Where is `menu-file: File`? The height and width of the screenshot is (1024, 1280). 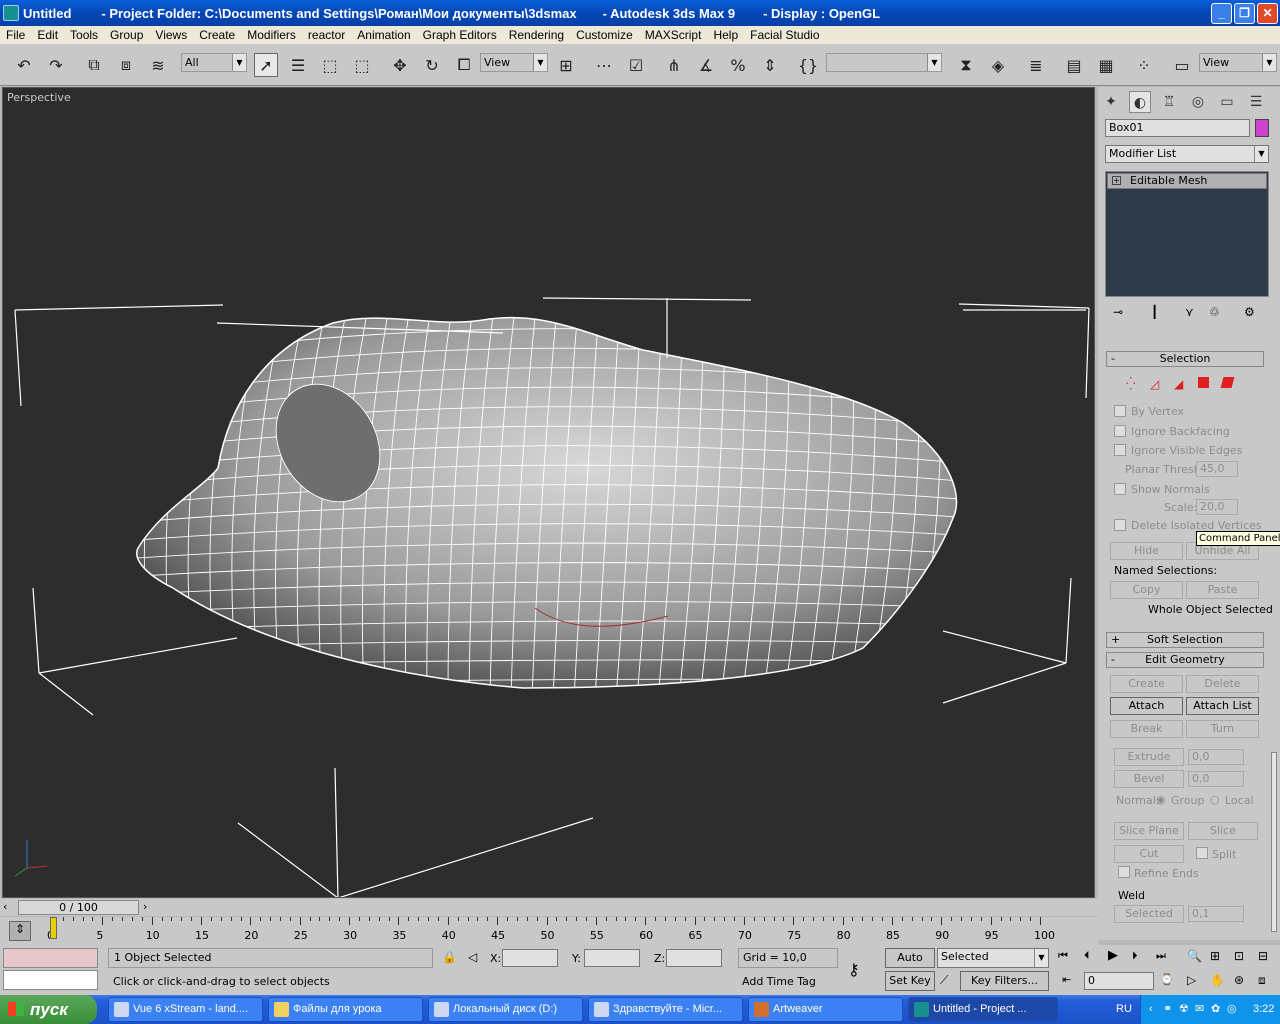
menu-file: File is located at coordinates (15, 35).